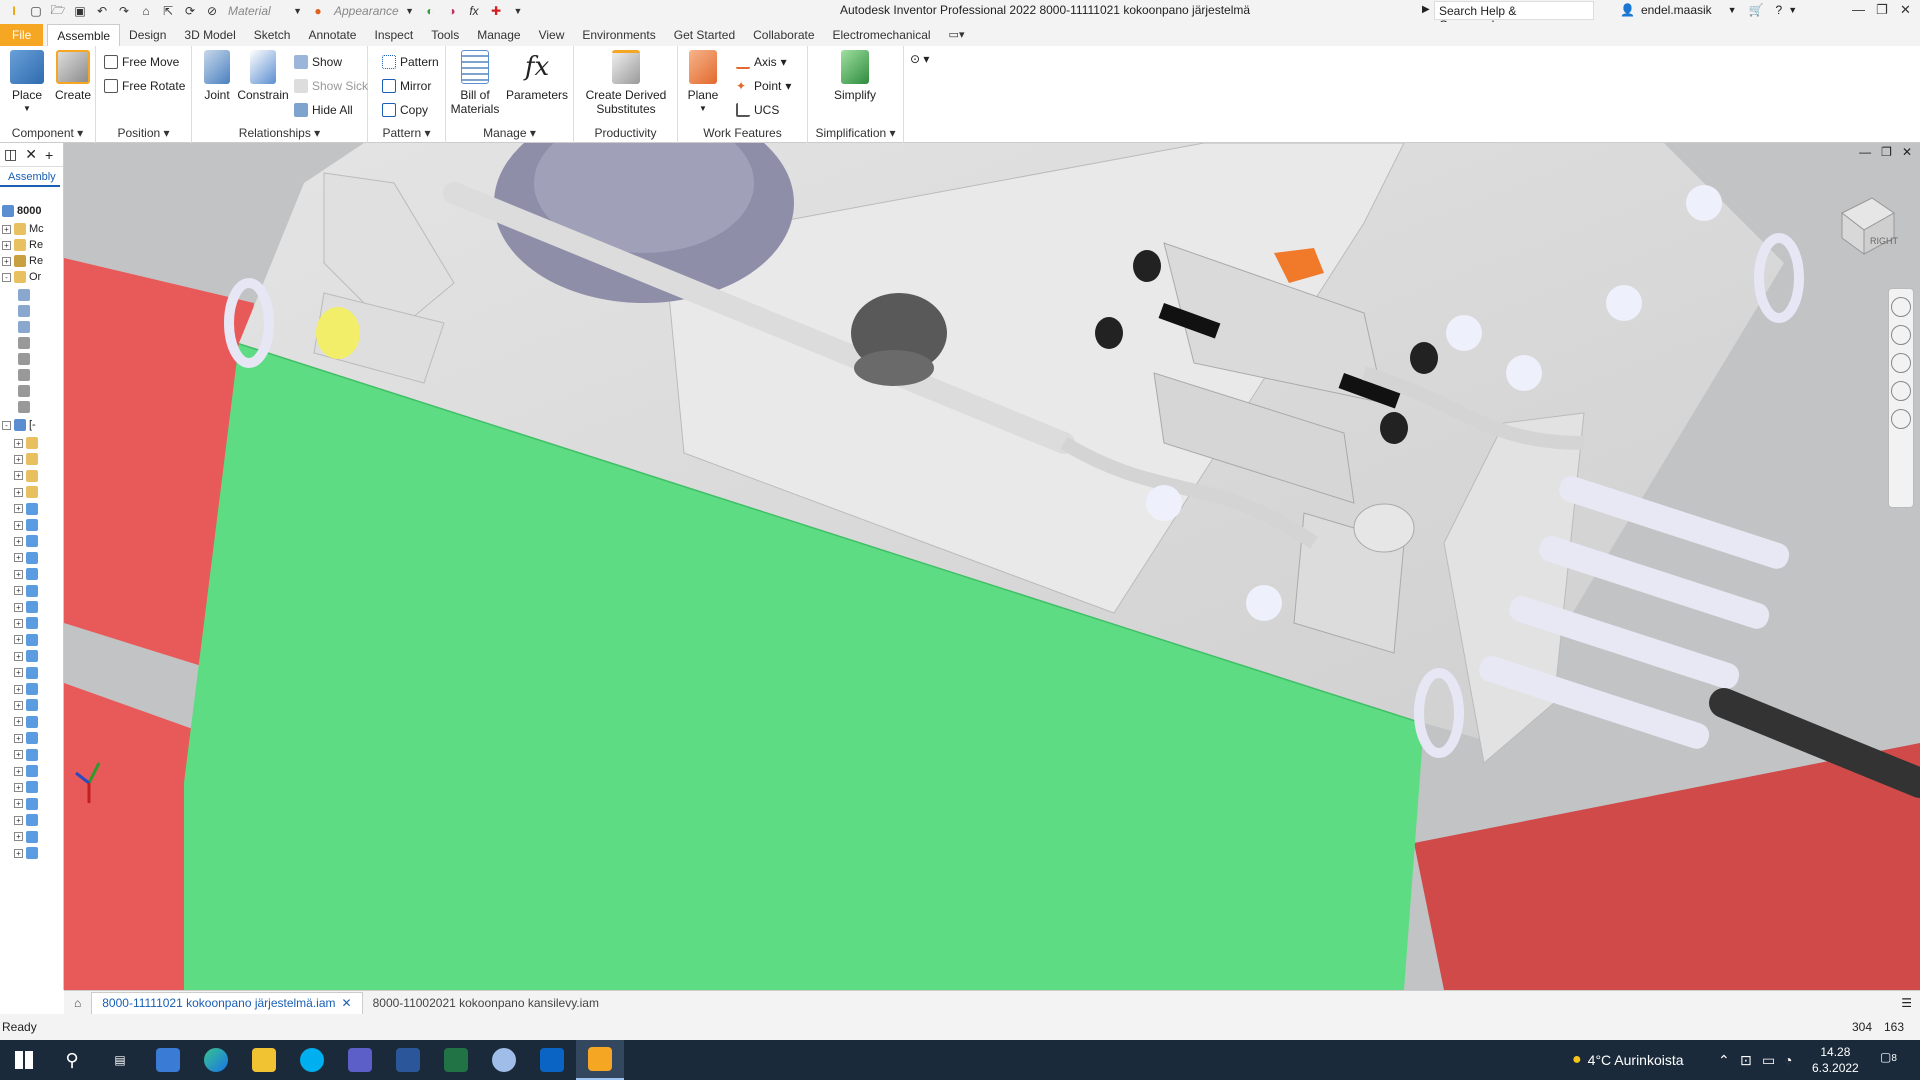 The image size is (1920, 1080). What do you see at coordinates (272, 35) in the screenshot?
I see `tab-sketch: Sketch` at bounding box center [272, 35].